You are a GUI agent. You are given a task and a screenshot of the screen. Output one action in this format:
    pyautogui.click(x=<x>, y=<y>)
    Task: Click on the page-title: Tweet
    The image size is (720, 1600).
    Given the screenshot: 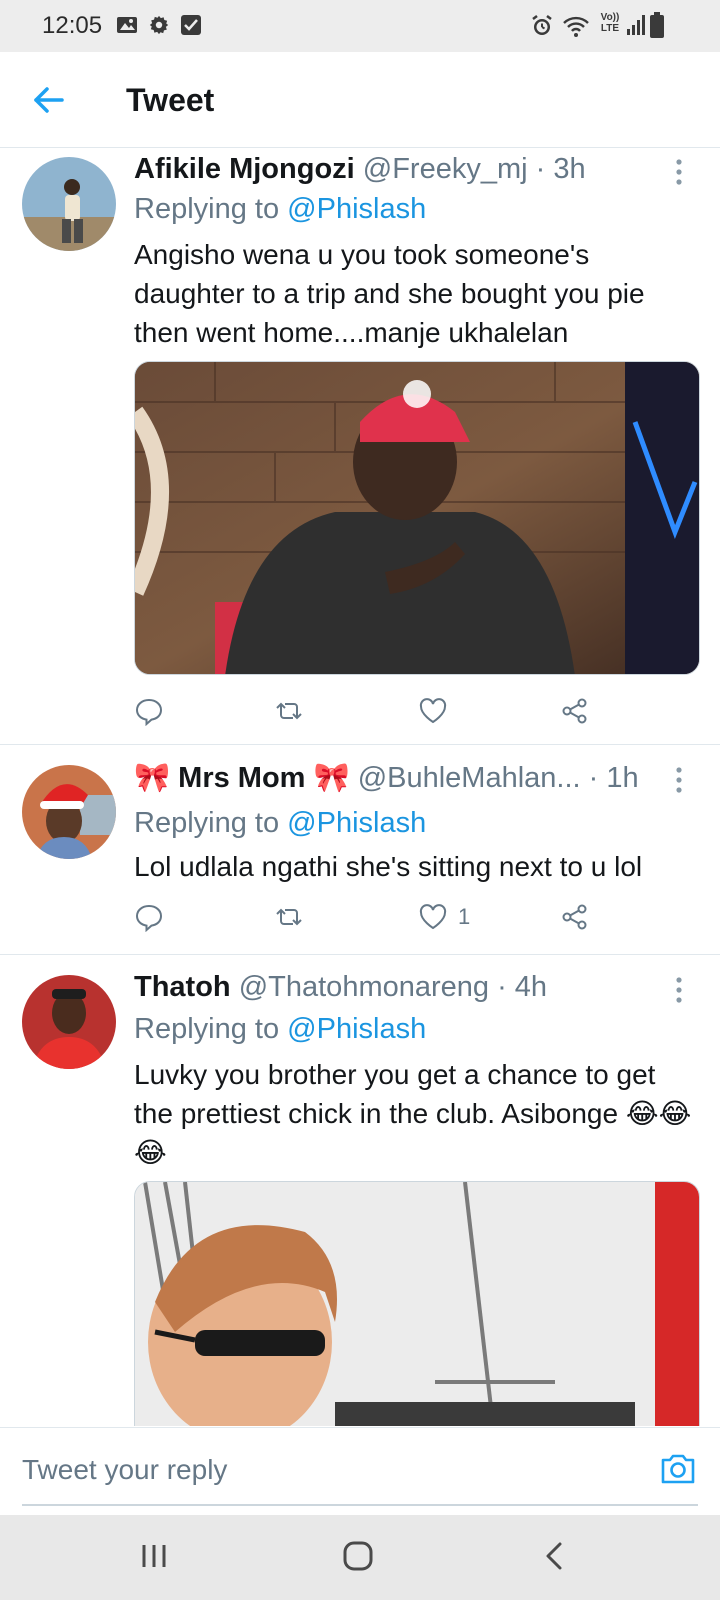 What is the action you would take?
    pyautogui.click(x=170, y=100)
    